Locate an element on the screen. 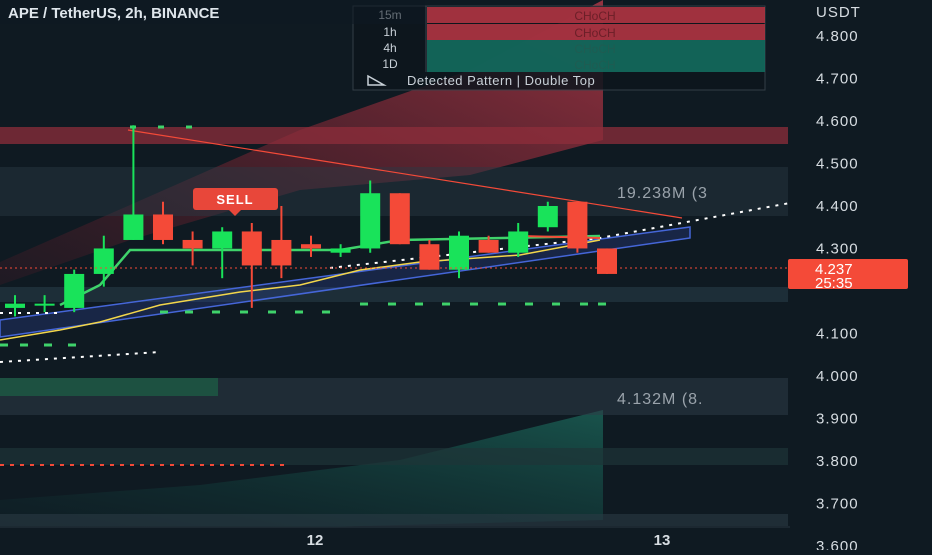  mtf-row-1d: 1D CHoCH is located at coordinates (573, 64).